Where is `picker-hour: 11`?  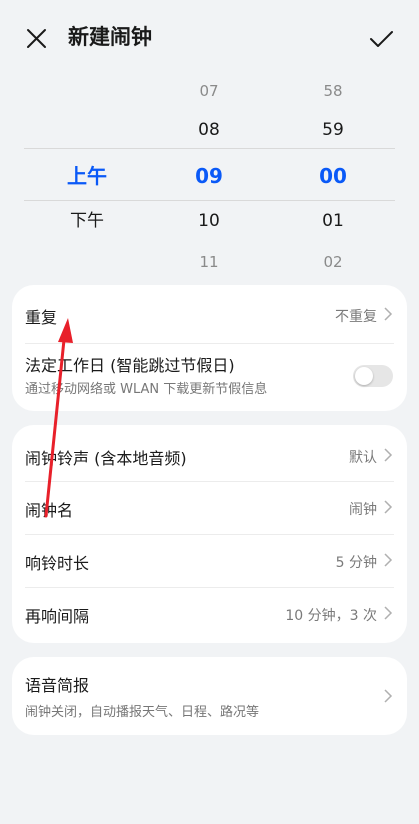 picker-hour: 11 is located at coordinates (209, 262).